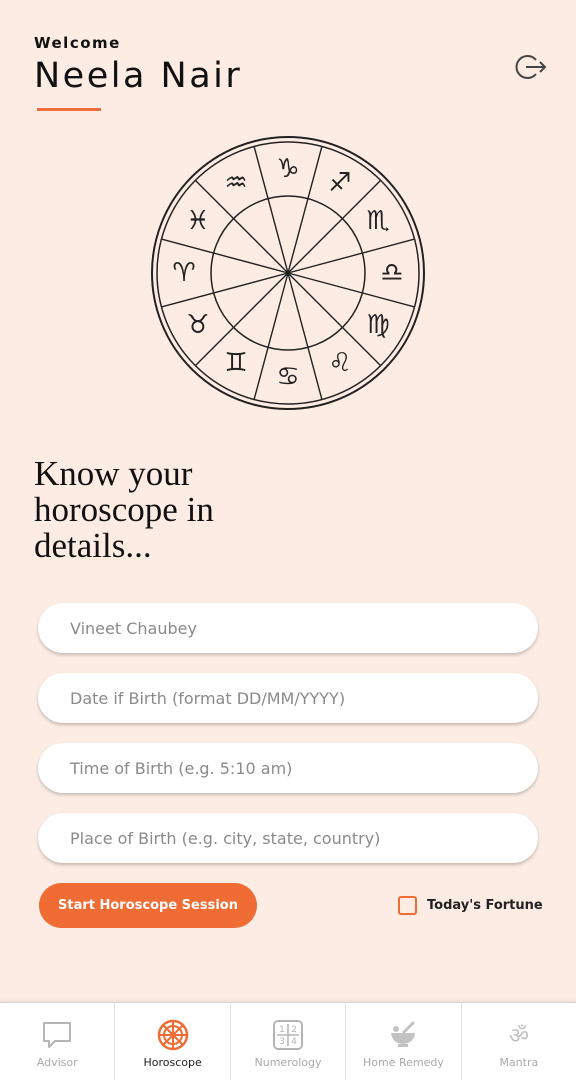 The image size is (576, 1080). I want to click on number-grid-icon: 12 34, so click(288, 1035).